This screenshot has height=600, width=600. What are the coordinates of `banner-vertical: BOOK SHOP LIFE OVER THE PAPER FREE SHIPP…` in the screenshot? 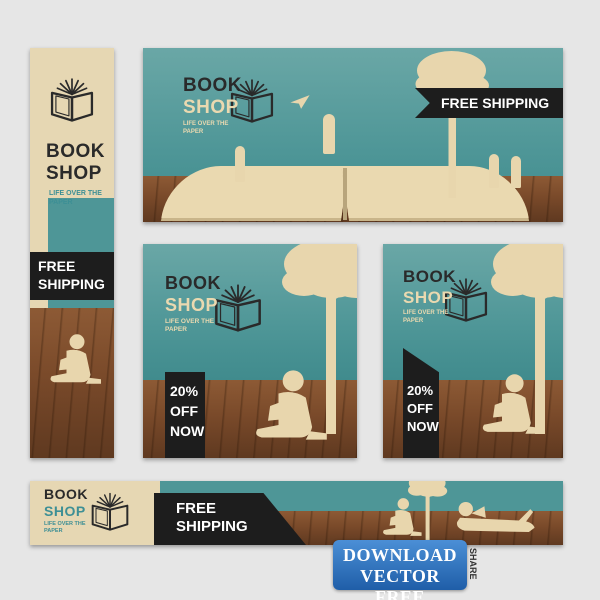 It's located at (72, 253).